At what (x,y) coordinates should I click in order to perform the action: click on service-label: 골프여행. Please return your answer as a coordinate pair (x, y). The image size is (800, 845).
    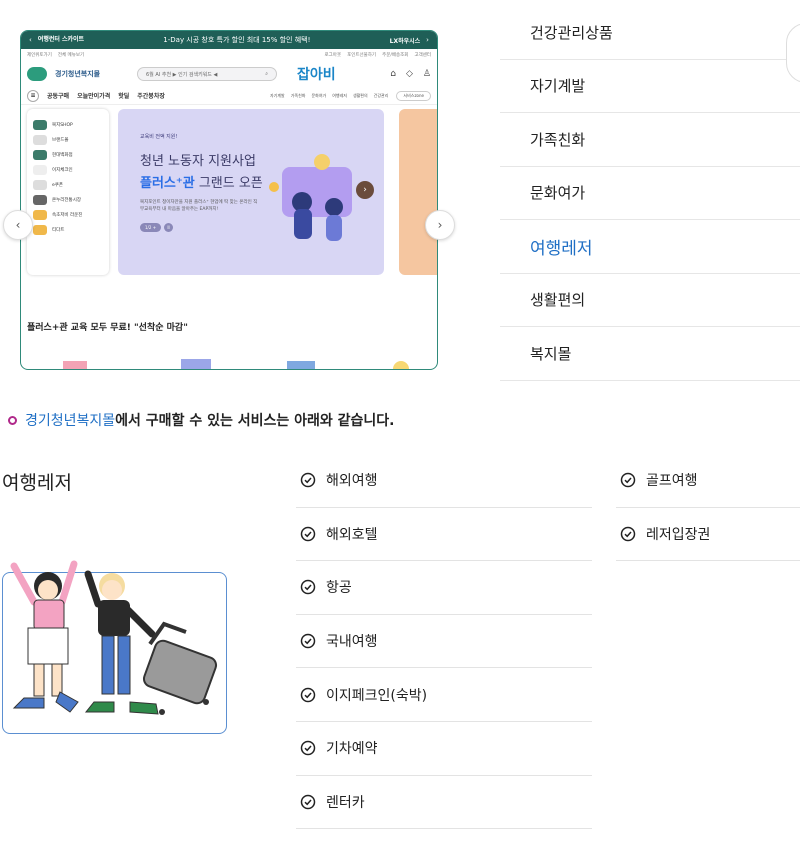
    Looking at the image, I should click on (672, 481).